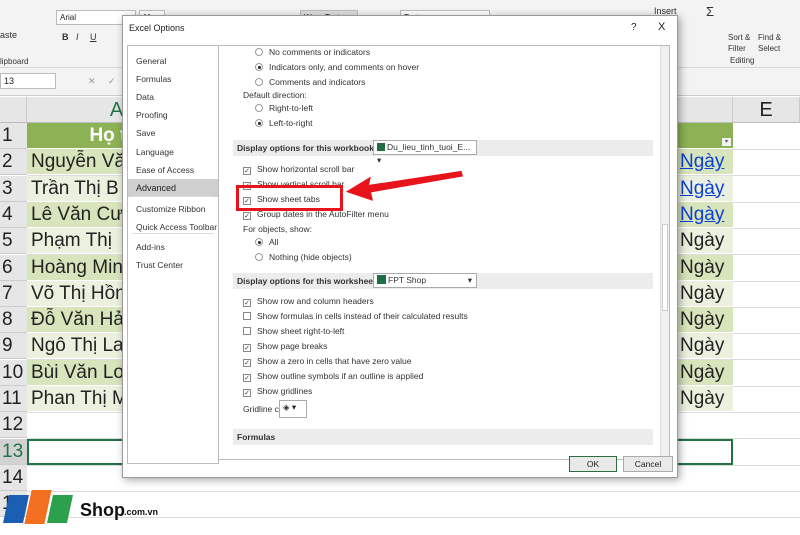 This screenshot has height=535, width=800. What do you see at coordinates (308, 301) in the screenshot?
I see `worksheet-option-checkbox: ✓ Show row and column headers` at bounding box center [308, 301].